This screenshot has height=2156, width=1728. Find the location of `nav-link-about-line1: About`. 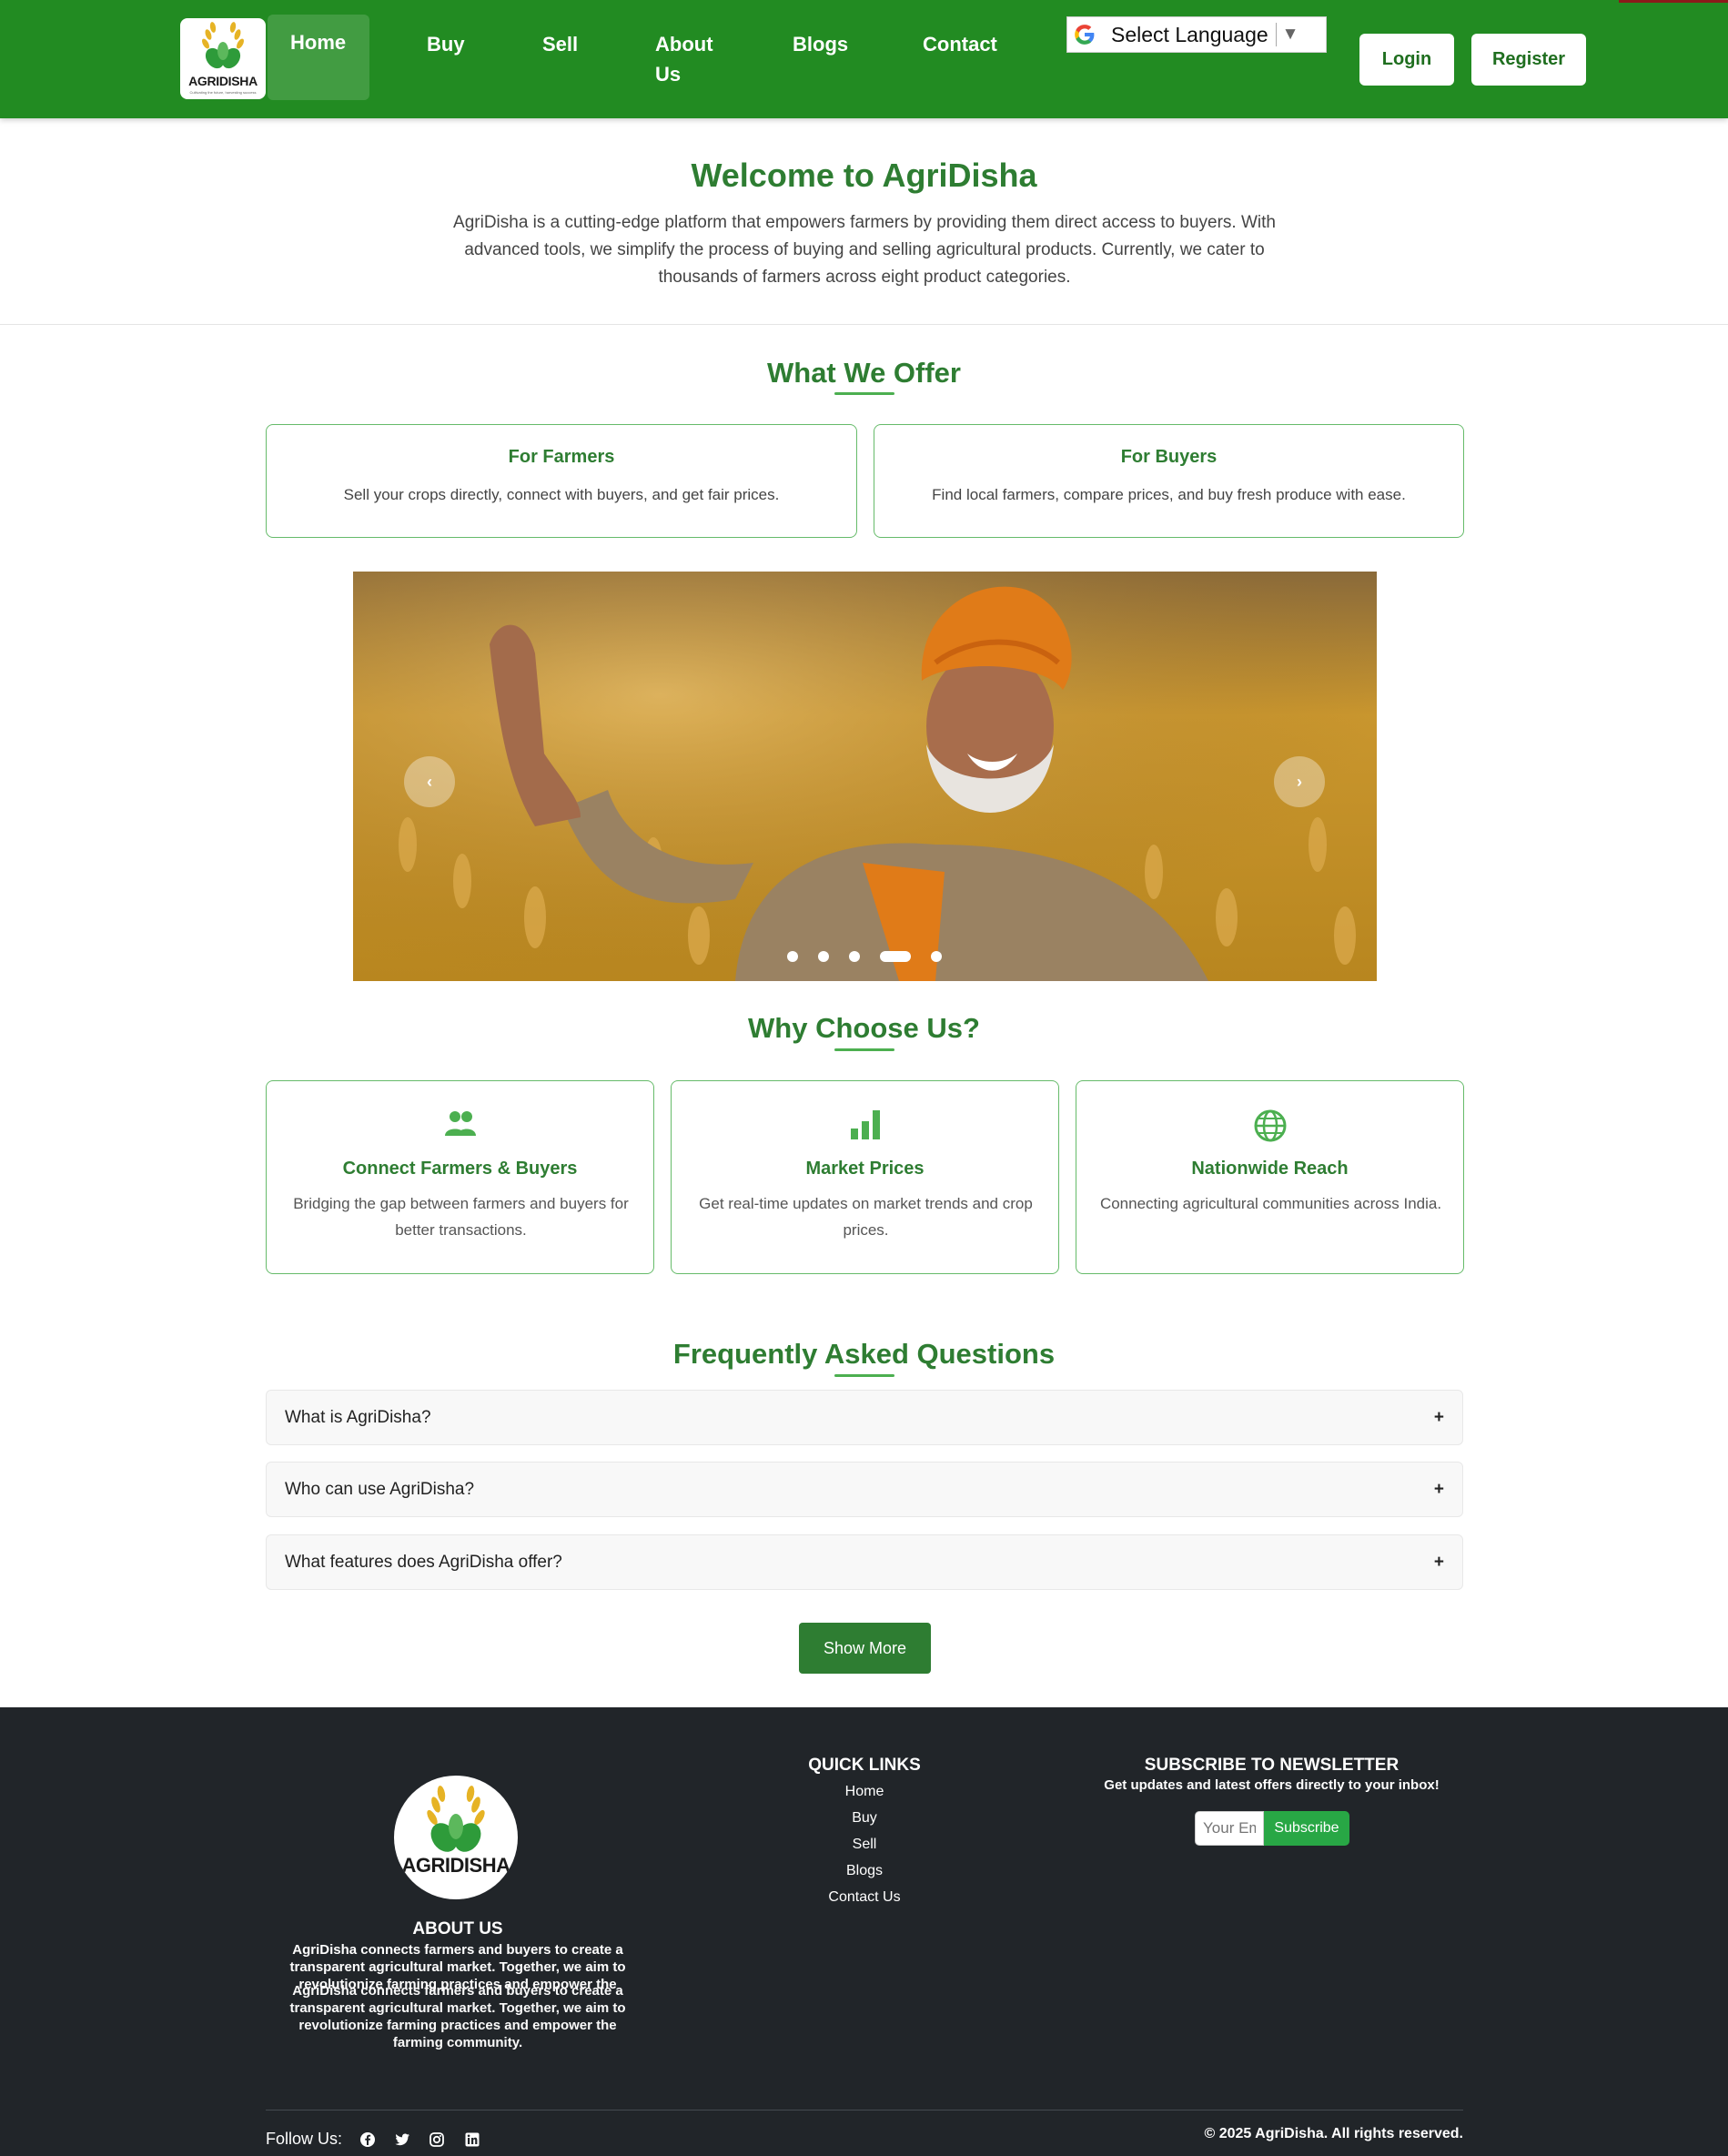

nav-link-about-line1: About is located at coordinates (684, 44).